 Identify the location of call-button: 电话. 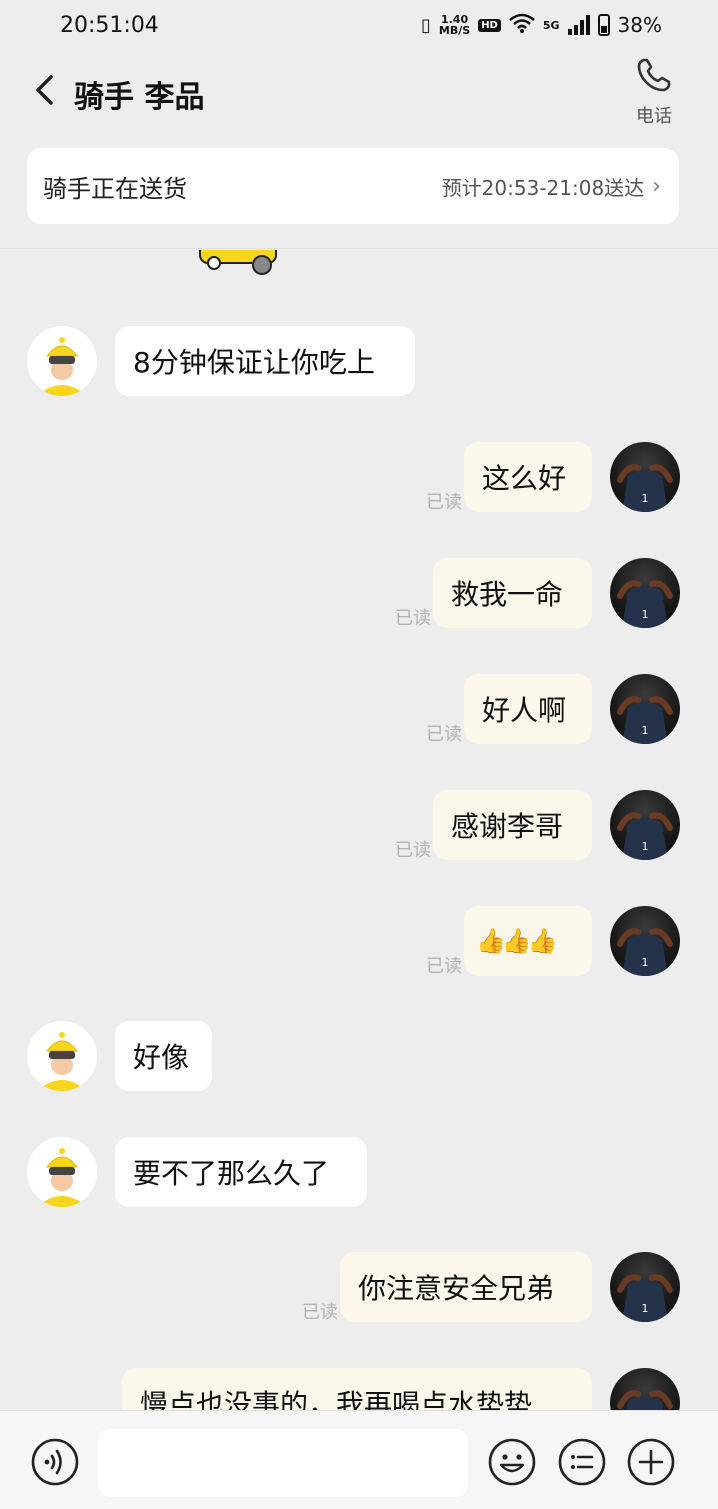
(654, 92).